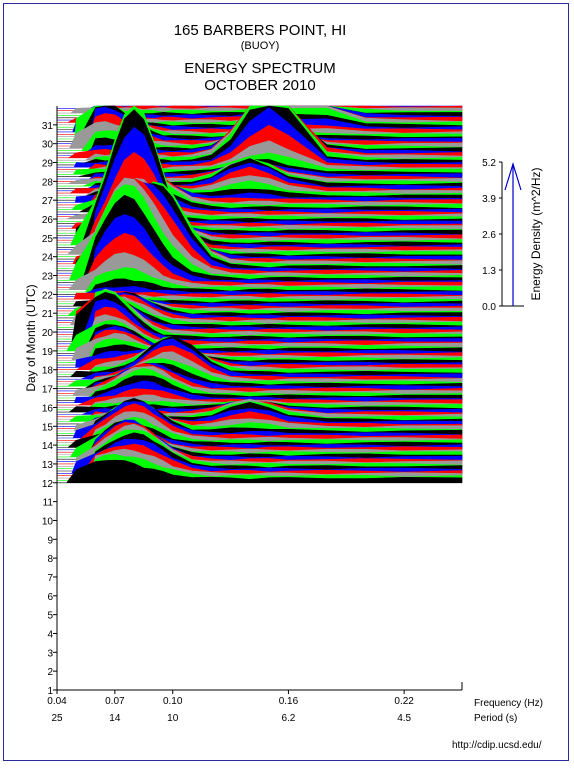  What do you see at coordinates (48, 371) in the screenshot?
I see `y-tick-label: 18` at bounding box center [48, 371].